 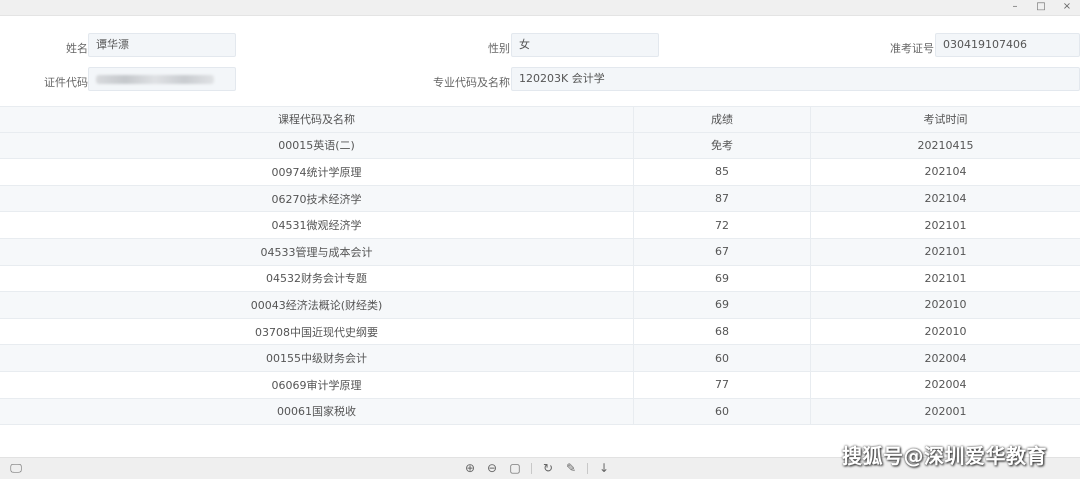 I want to click on table-row: 04531微观经济学 72 202101, so click(x=540, y=225).